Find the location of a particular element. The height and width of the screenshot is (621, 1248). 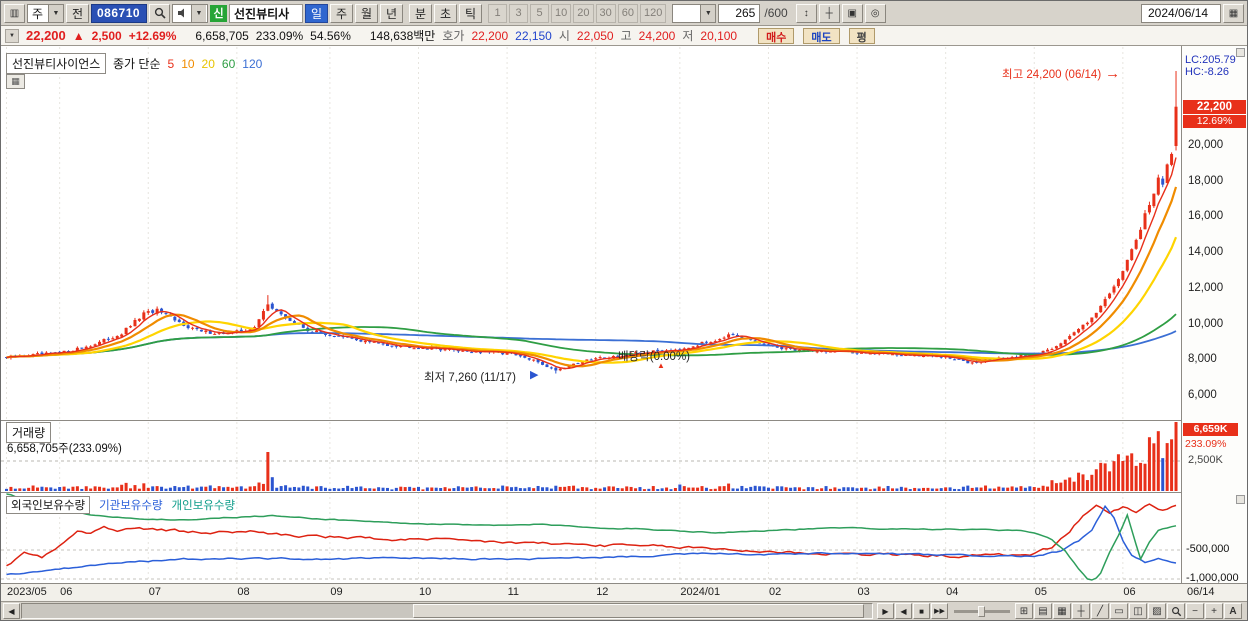

low-annotation: 최저 7,260 (11/17) is located at coordinates (470, 378).